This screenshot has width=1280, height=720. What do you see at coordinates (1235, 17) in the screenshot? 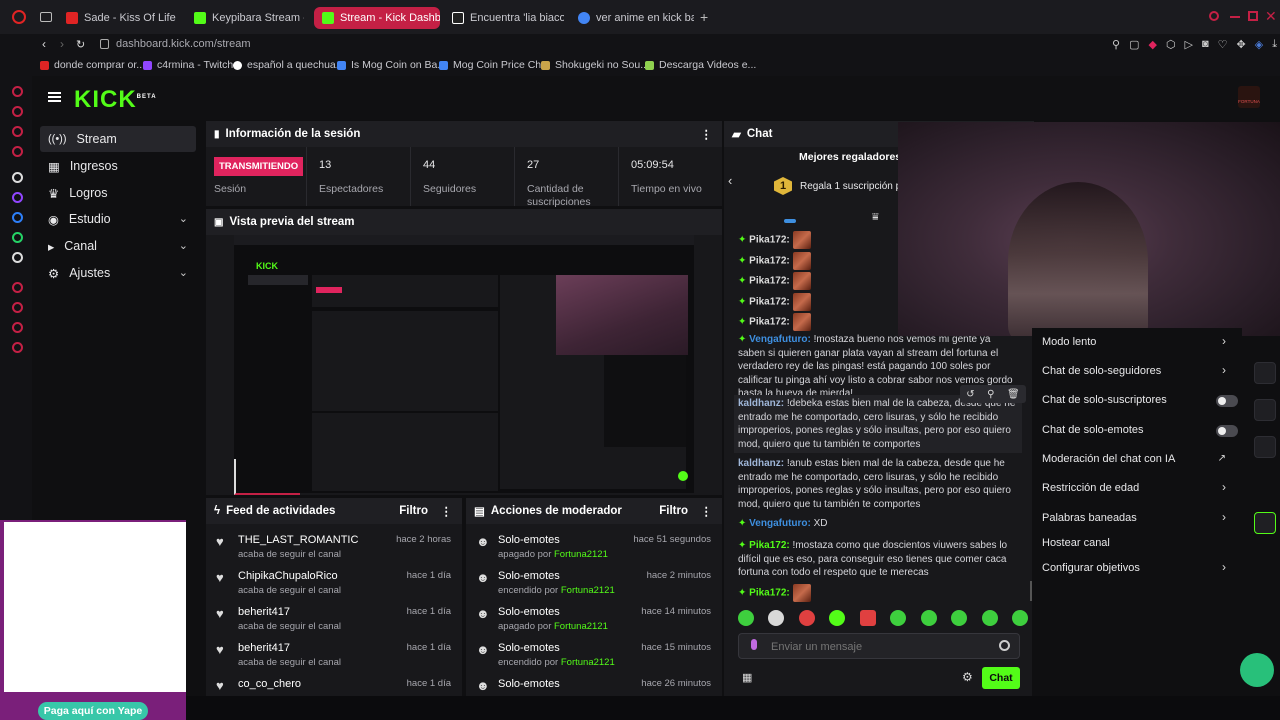
I see `minimize-button` at bounding box center [1235, 17].